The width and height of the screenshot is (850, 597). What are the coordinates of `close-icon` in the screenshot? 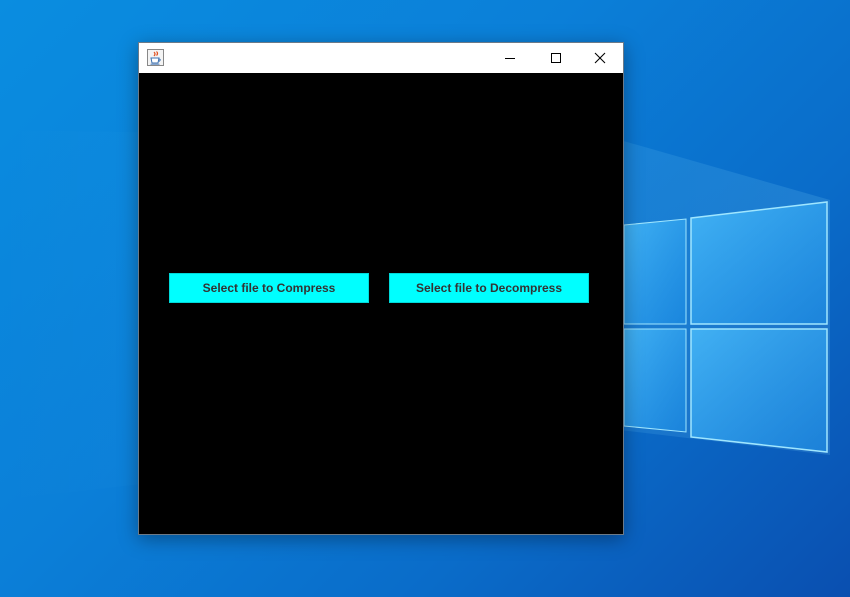 It's located at (600, 58).